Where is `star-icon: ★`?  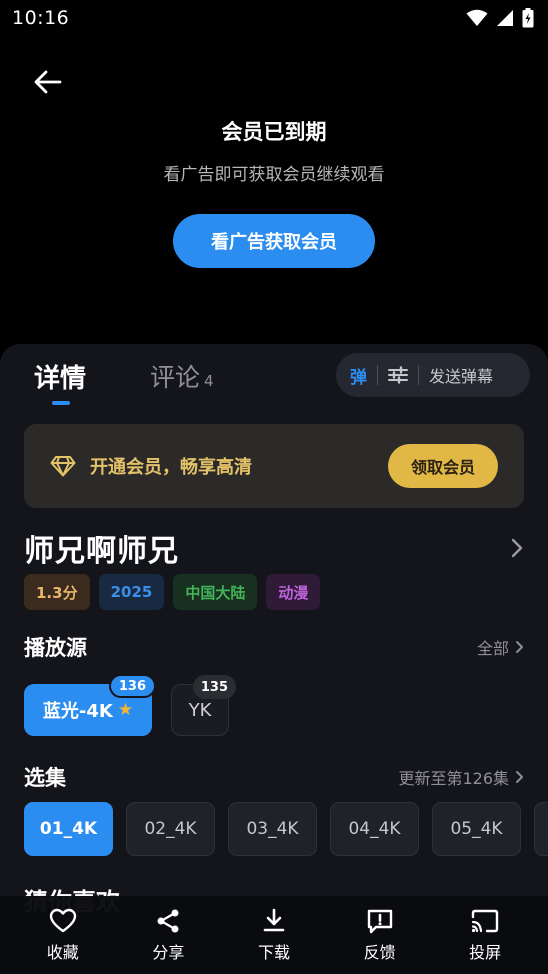 star-icon: ★ is located at coordinates (125, 710).